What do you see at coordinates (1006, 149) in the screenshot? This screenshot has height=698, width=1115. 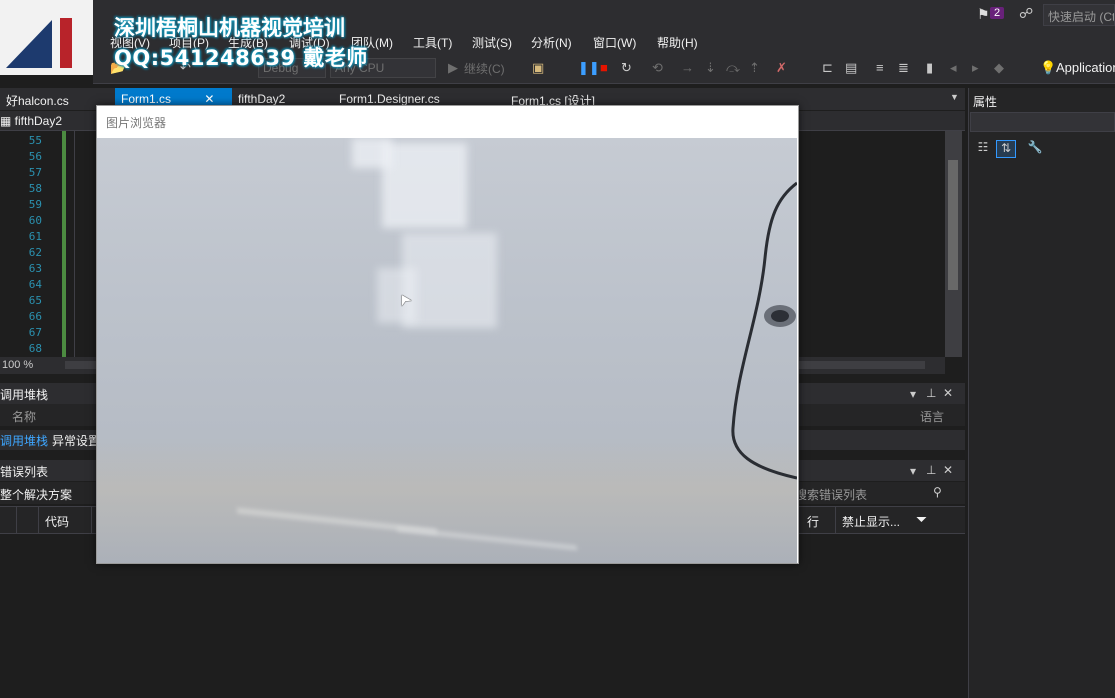 I see `alphabetical-icon: ⇅` at bounding box center [1006, 149].